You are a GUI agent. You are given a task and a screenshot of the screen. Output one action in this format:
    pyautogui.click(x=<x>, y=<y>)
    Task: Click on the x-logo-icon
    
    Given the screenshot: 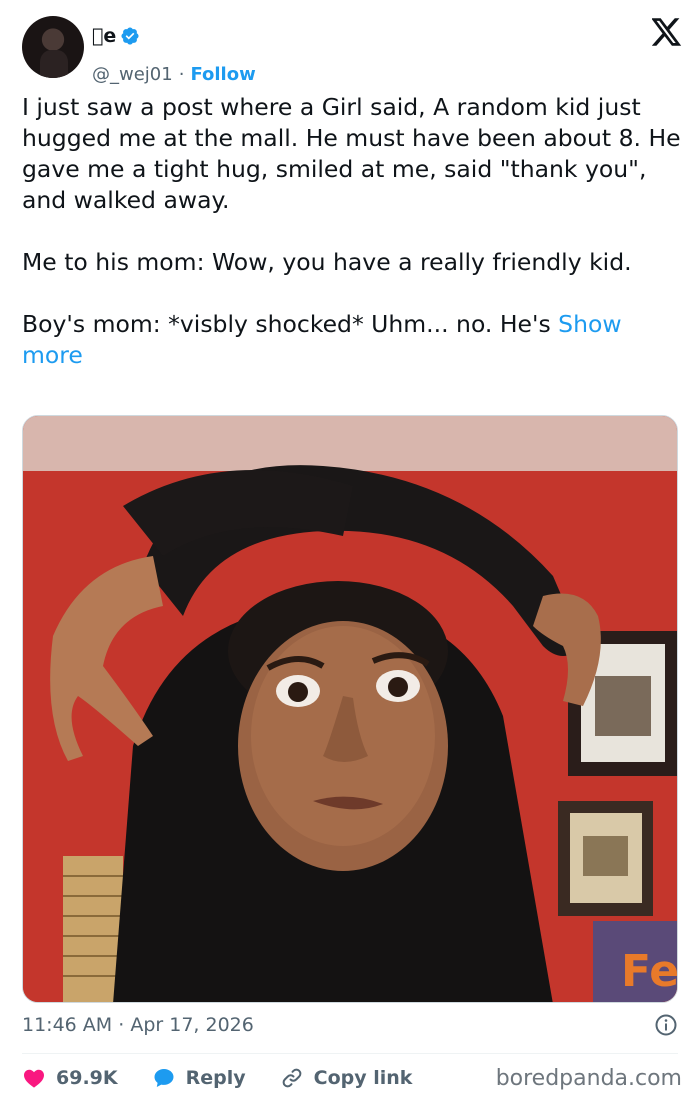 What is the action you would take?
    pyautogui.click(x=667, y=32)
    